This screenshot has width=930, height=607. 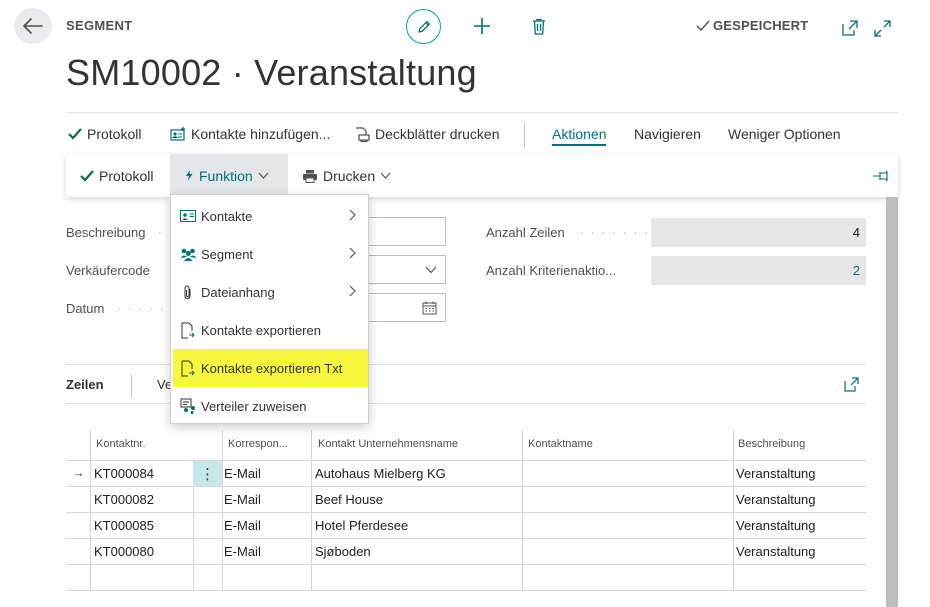 I want to click on trash-icon, so click(x=539, y=26).